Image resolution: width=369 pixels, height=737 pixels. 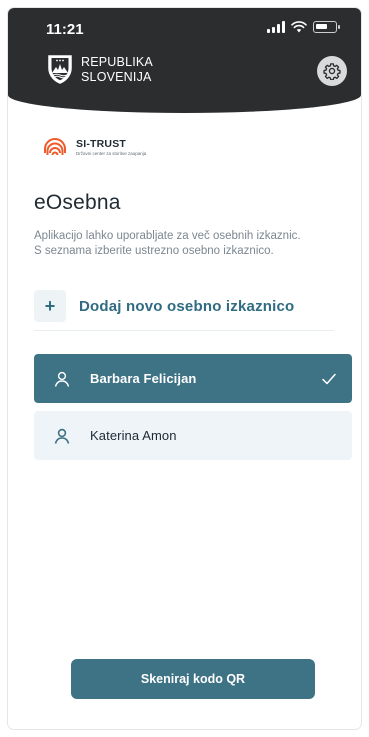 I want to click on add-id-card-label: Dodaj novo osebno izkaznico, so click(x=187, y=306).